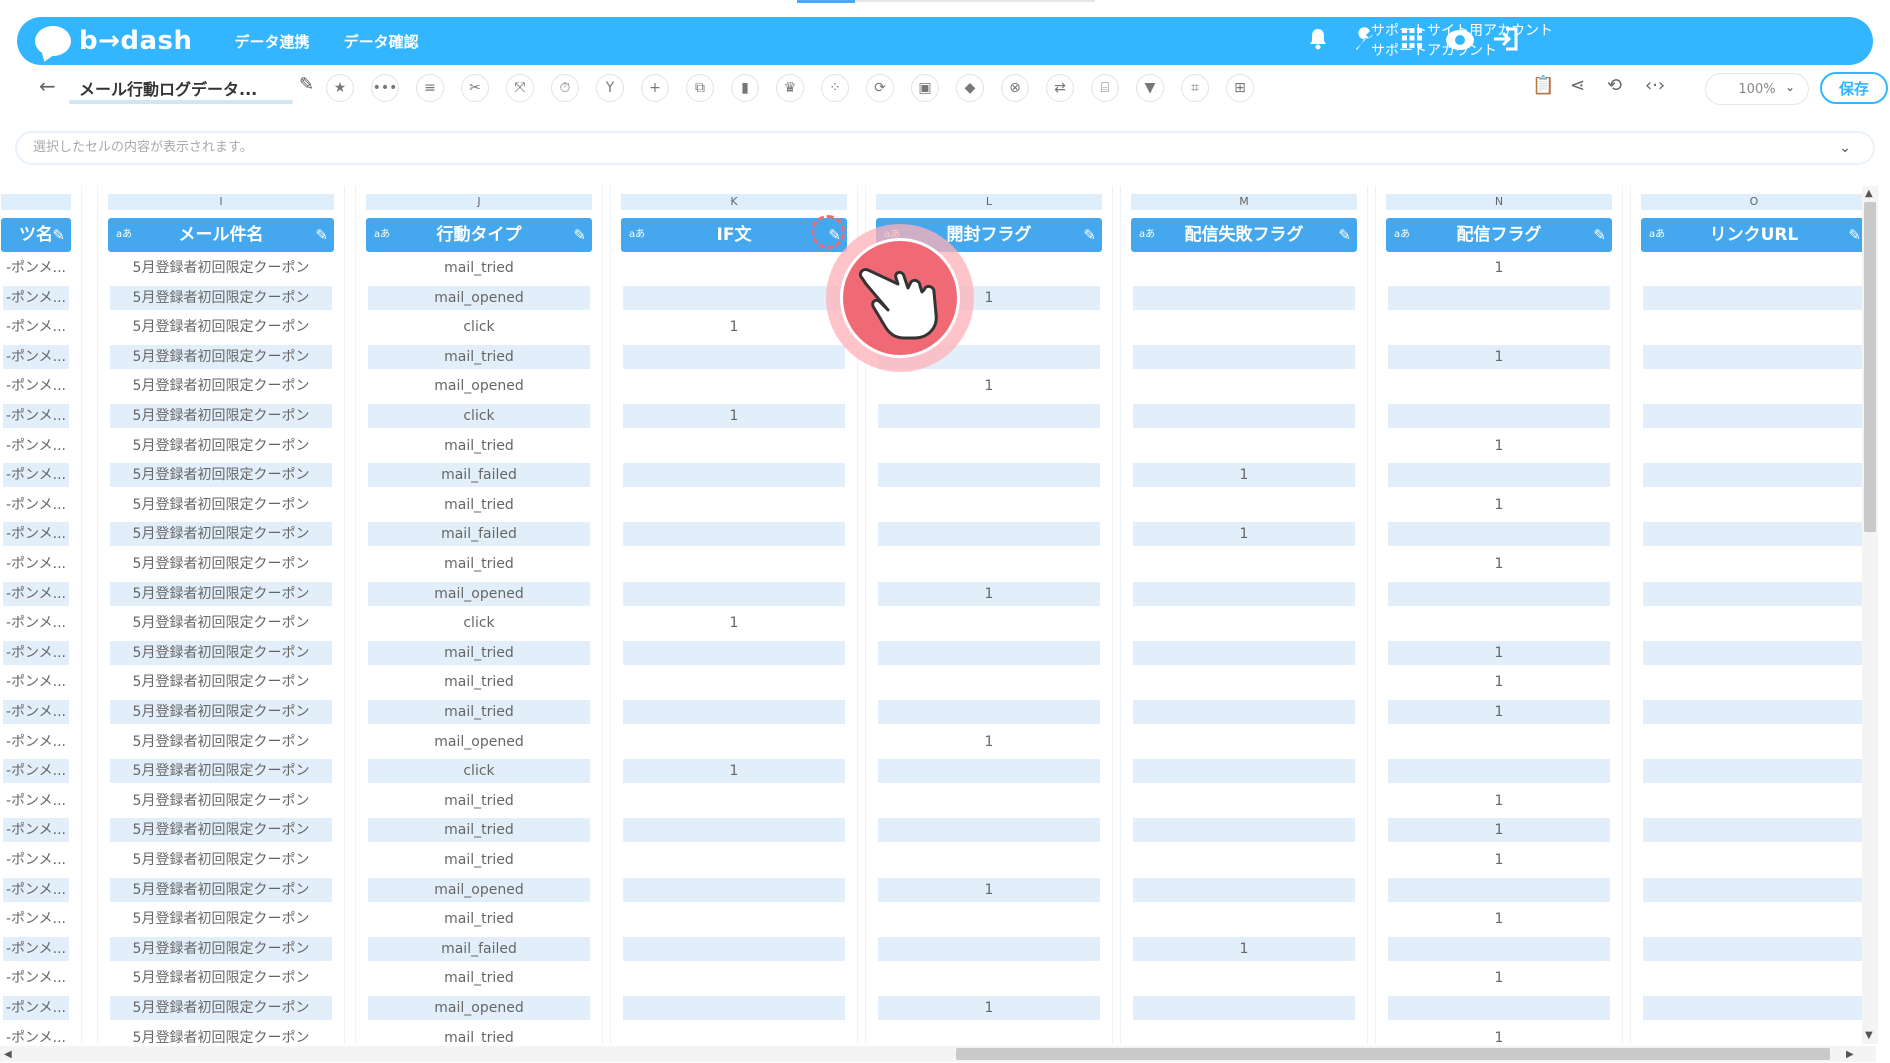 The image size is (1890, 1063). I want to click on column-header: ツ名 ✎, so click(36, 235).